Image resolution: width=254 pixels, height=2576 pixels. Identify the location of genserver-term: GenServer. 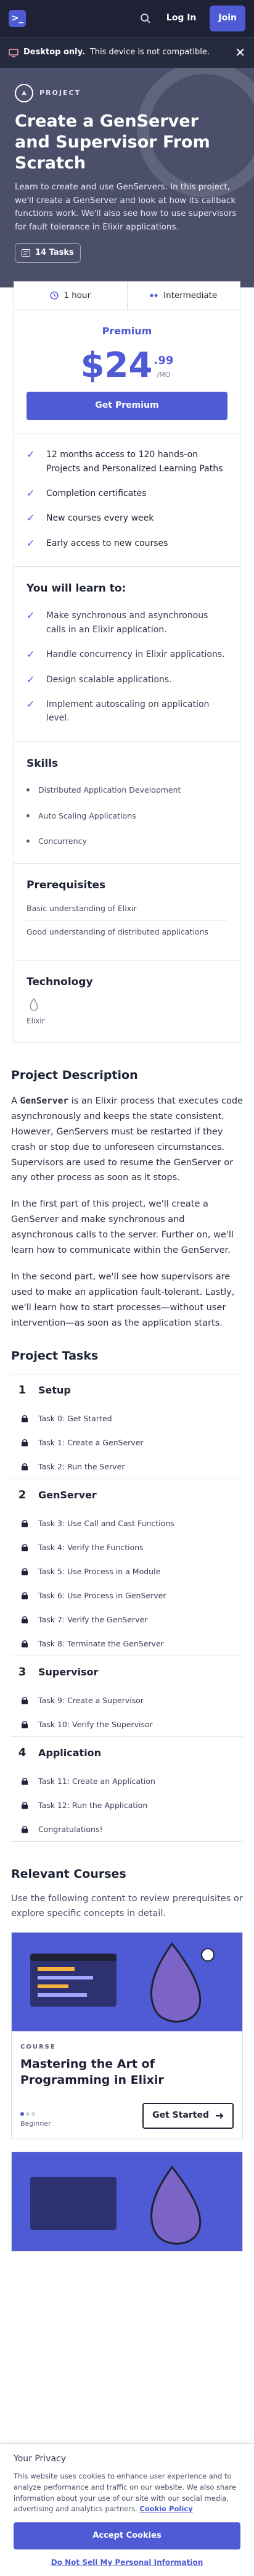
(44, 1101).